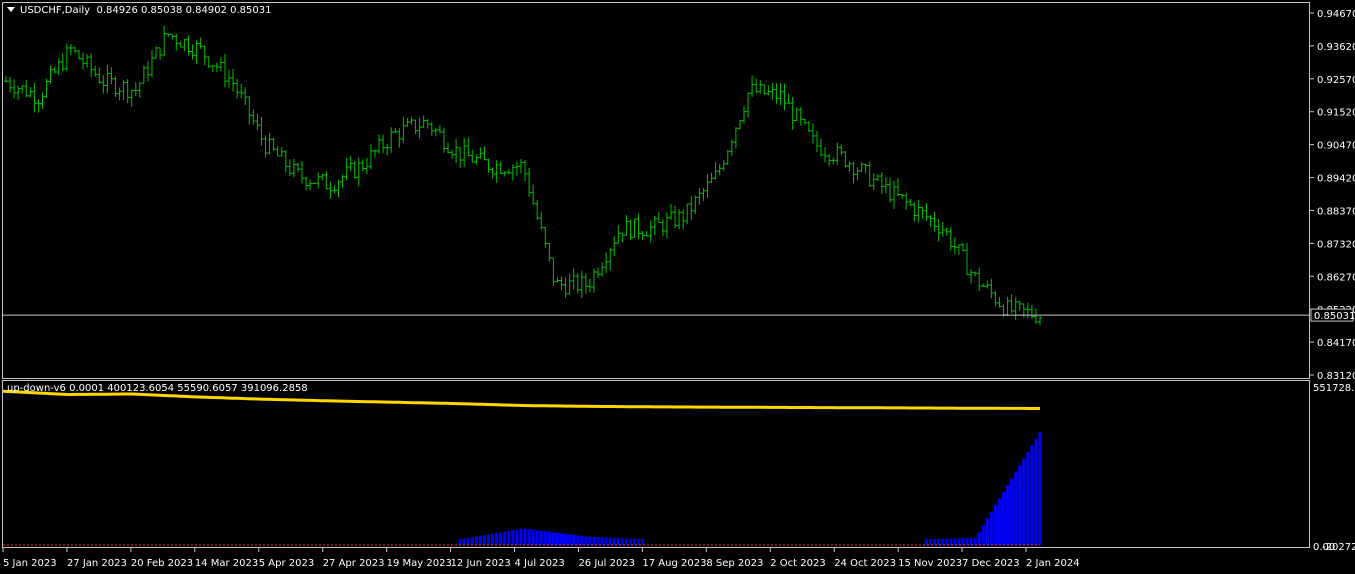 The height and width of the screenshot is (574, 1355). What do you see at coordinates (1336, 244) in the screenshot?
I see `price-axis-label: 0.87320` at bounding box center [1336, 244].